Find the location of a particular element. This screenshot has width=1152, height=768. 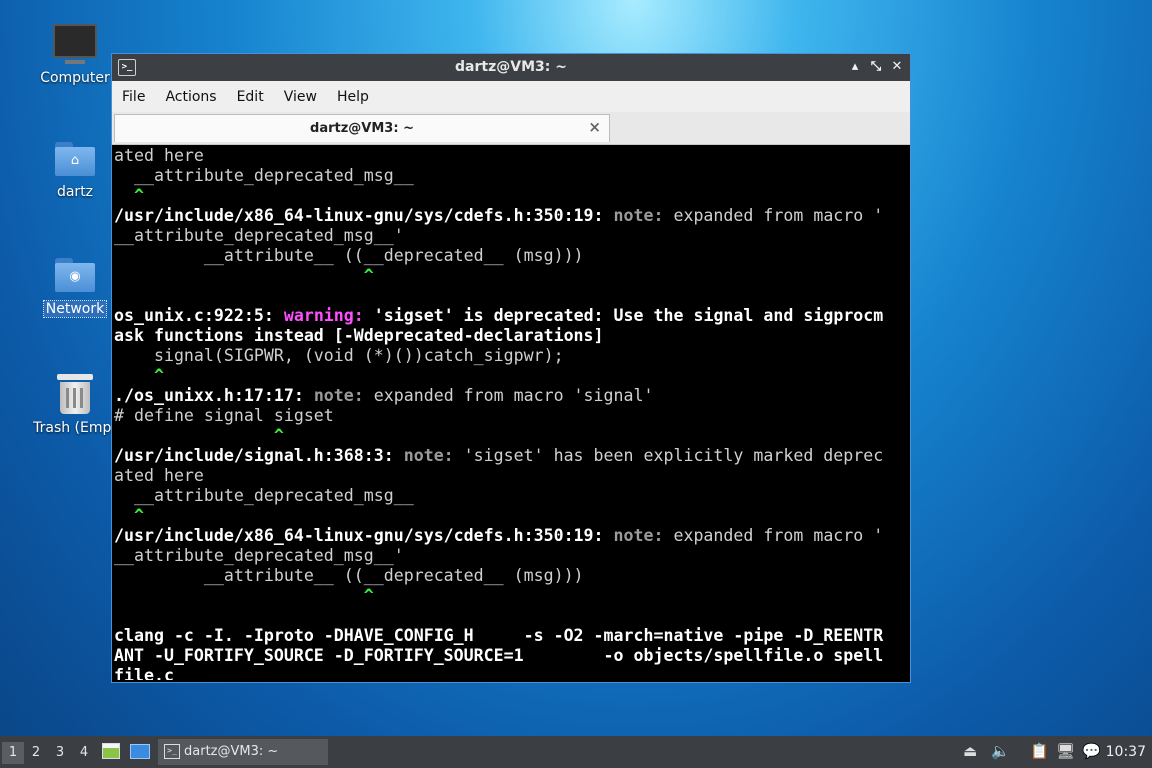

menu-bar: File Actions Edit View Help is located at coordinates (511, 96).